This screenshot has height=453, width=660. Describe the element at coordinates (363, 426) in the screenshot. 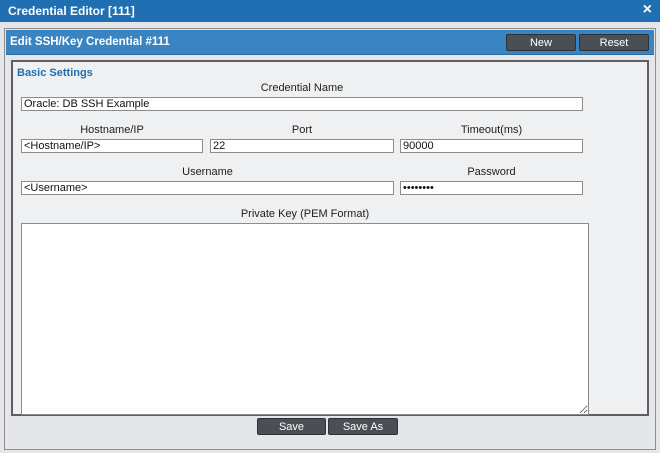

I see `save-as-button: Save As` at that location.